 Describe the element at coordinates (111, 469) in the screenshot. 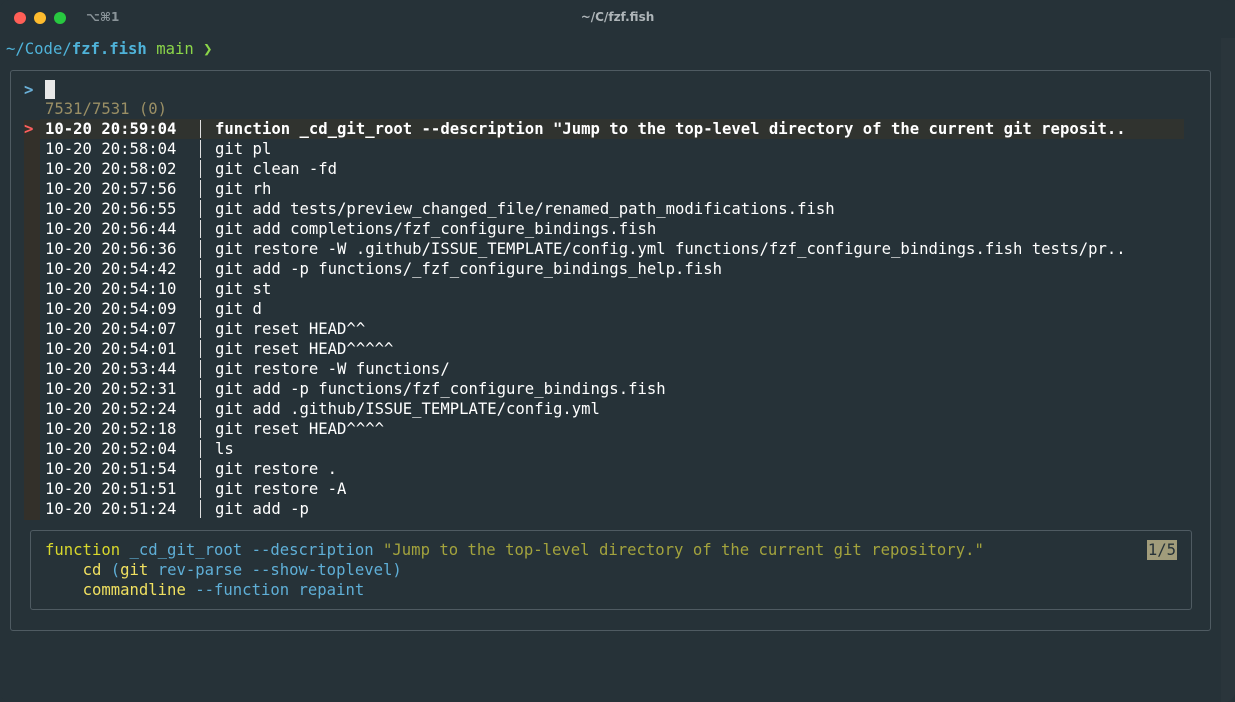

I see `history-timestamp: 10-20 20:51:54` at that location.